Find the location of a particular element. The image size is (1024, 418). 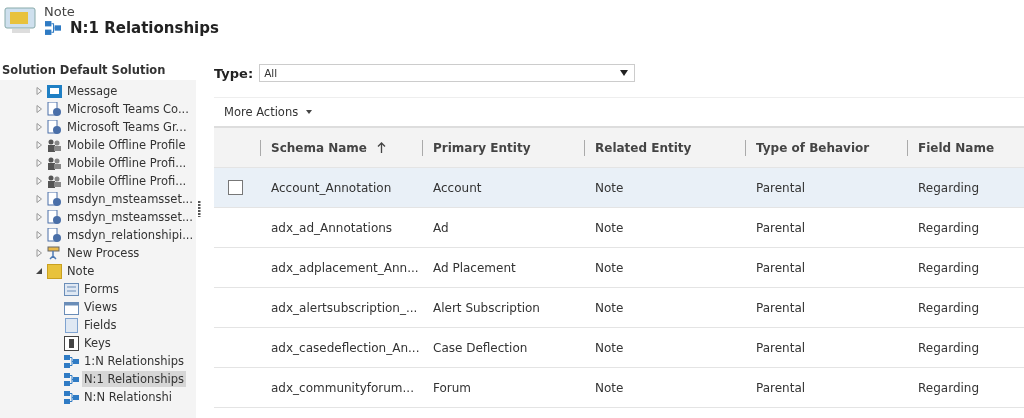

column-header: Related Entity is located at coordinates (664, 147).